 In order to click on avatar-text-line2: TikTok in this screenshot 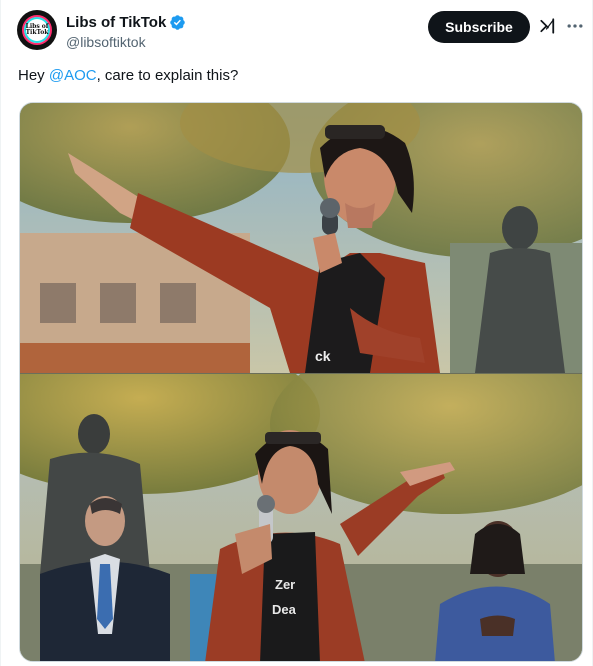, I will do `click(37, 32)`.